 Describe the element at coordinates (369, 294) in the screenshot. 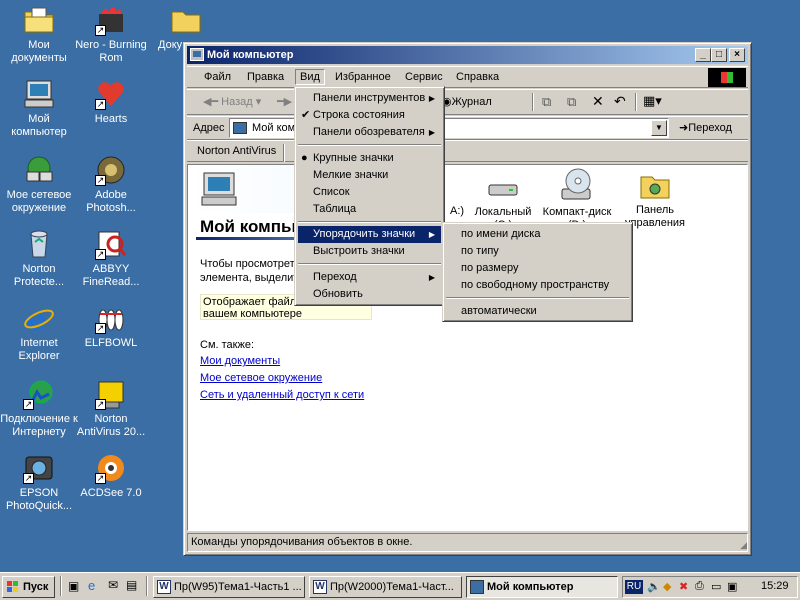

I see `menu-item-refresh: Обновить` at that location.